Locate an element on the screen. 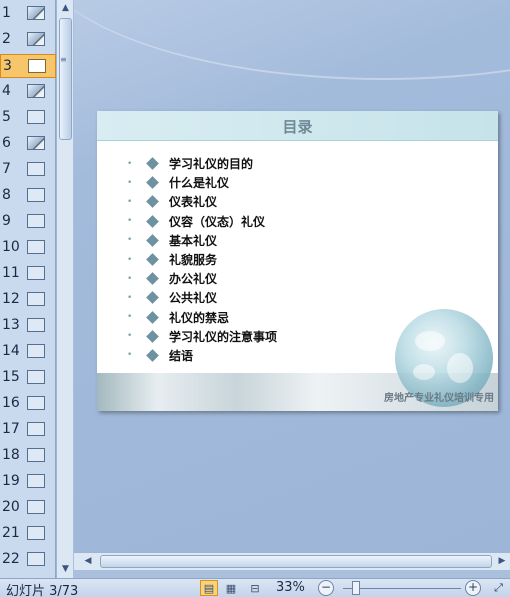 The height and width of the screenshot is (597, 510). horizontal-scrollbar: ◀ ▶ is located at coordinates (292, 561).